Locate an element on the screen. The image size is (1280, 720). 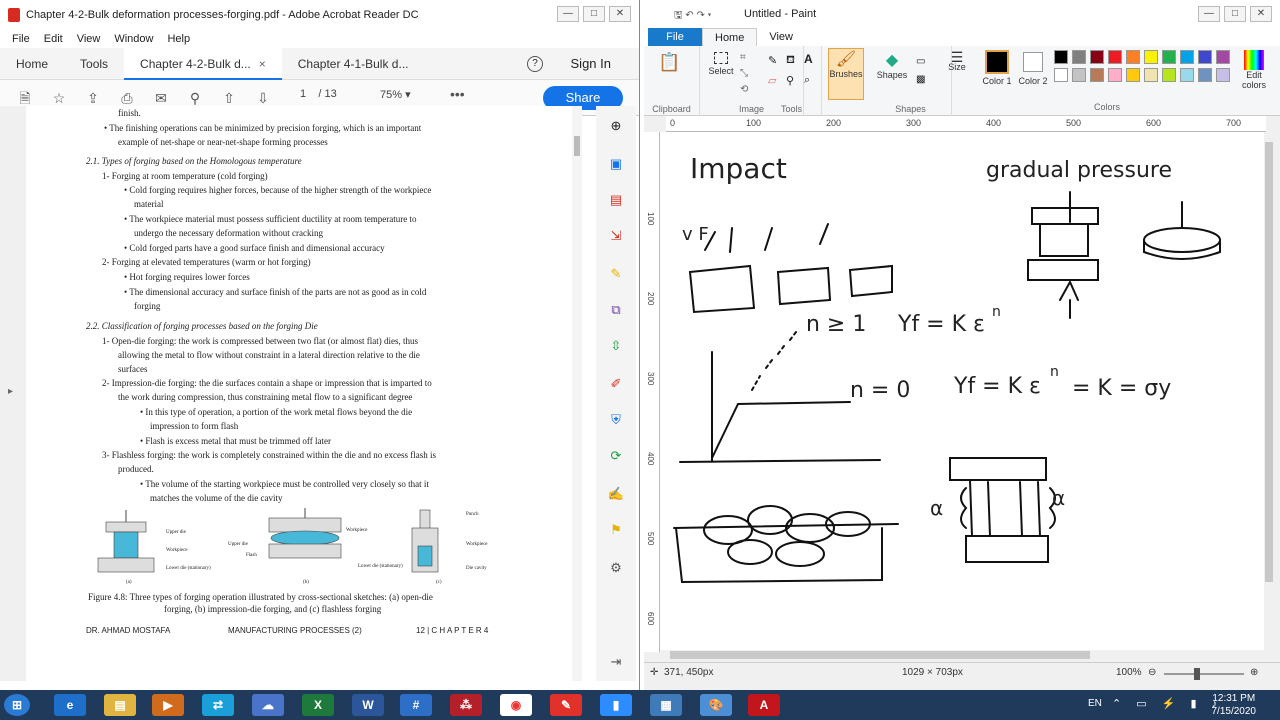
outline-icon: ▭ is located at coordinates (920, 61).